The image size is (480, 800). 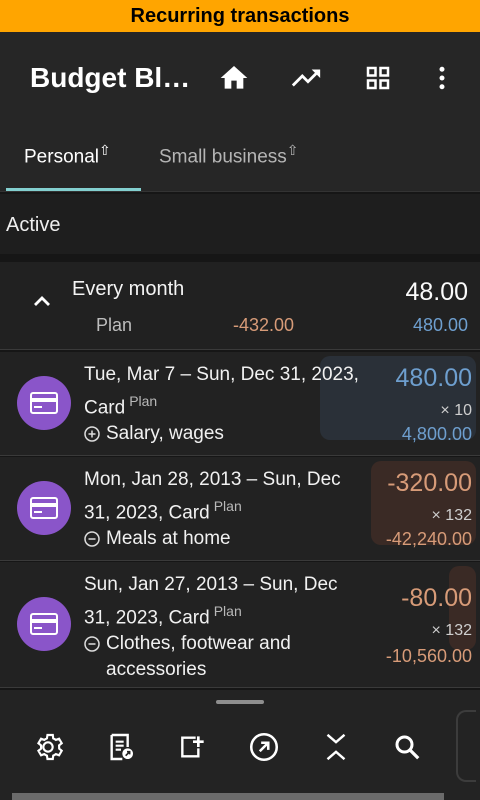 I want to click on tab-small-business-label: Small business, so click(x=223, y=157).